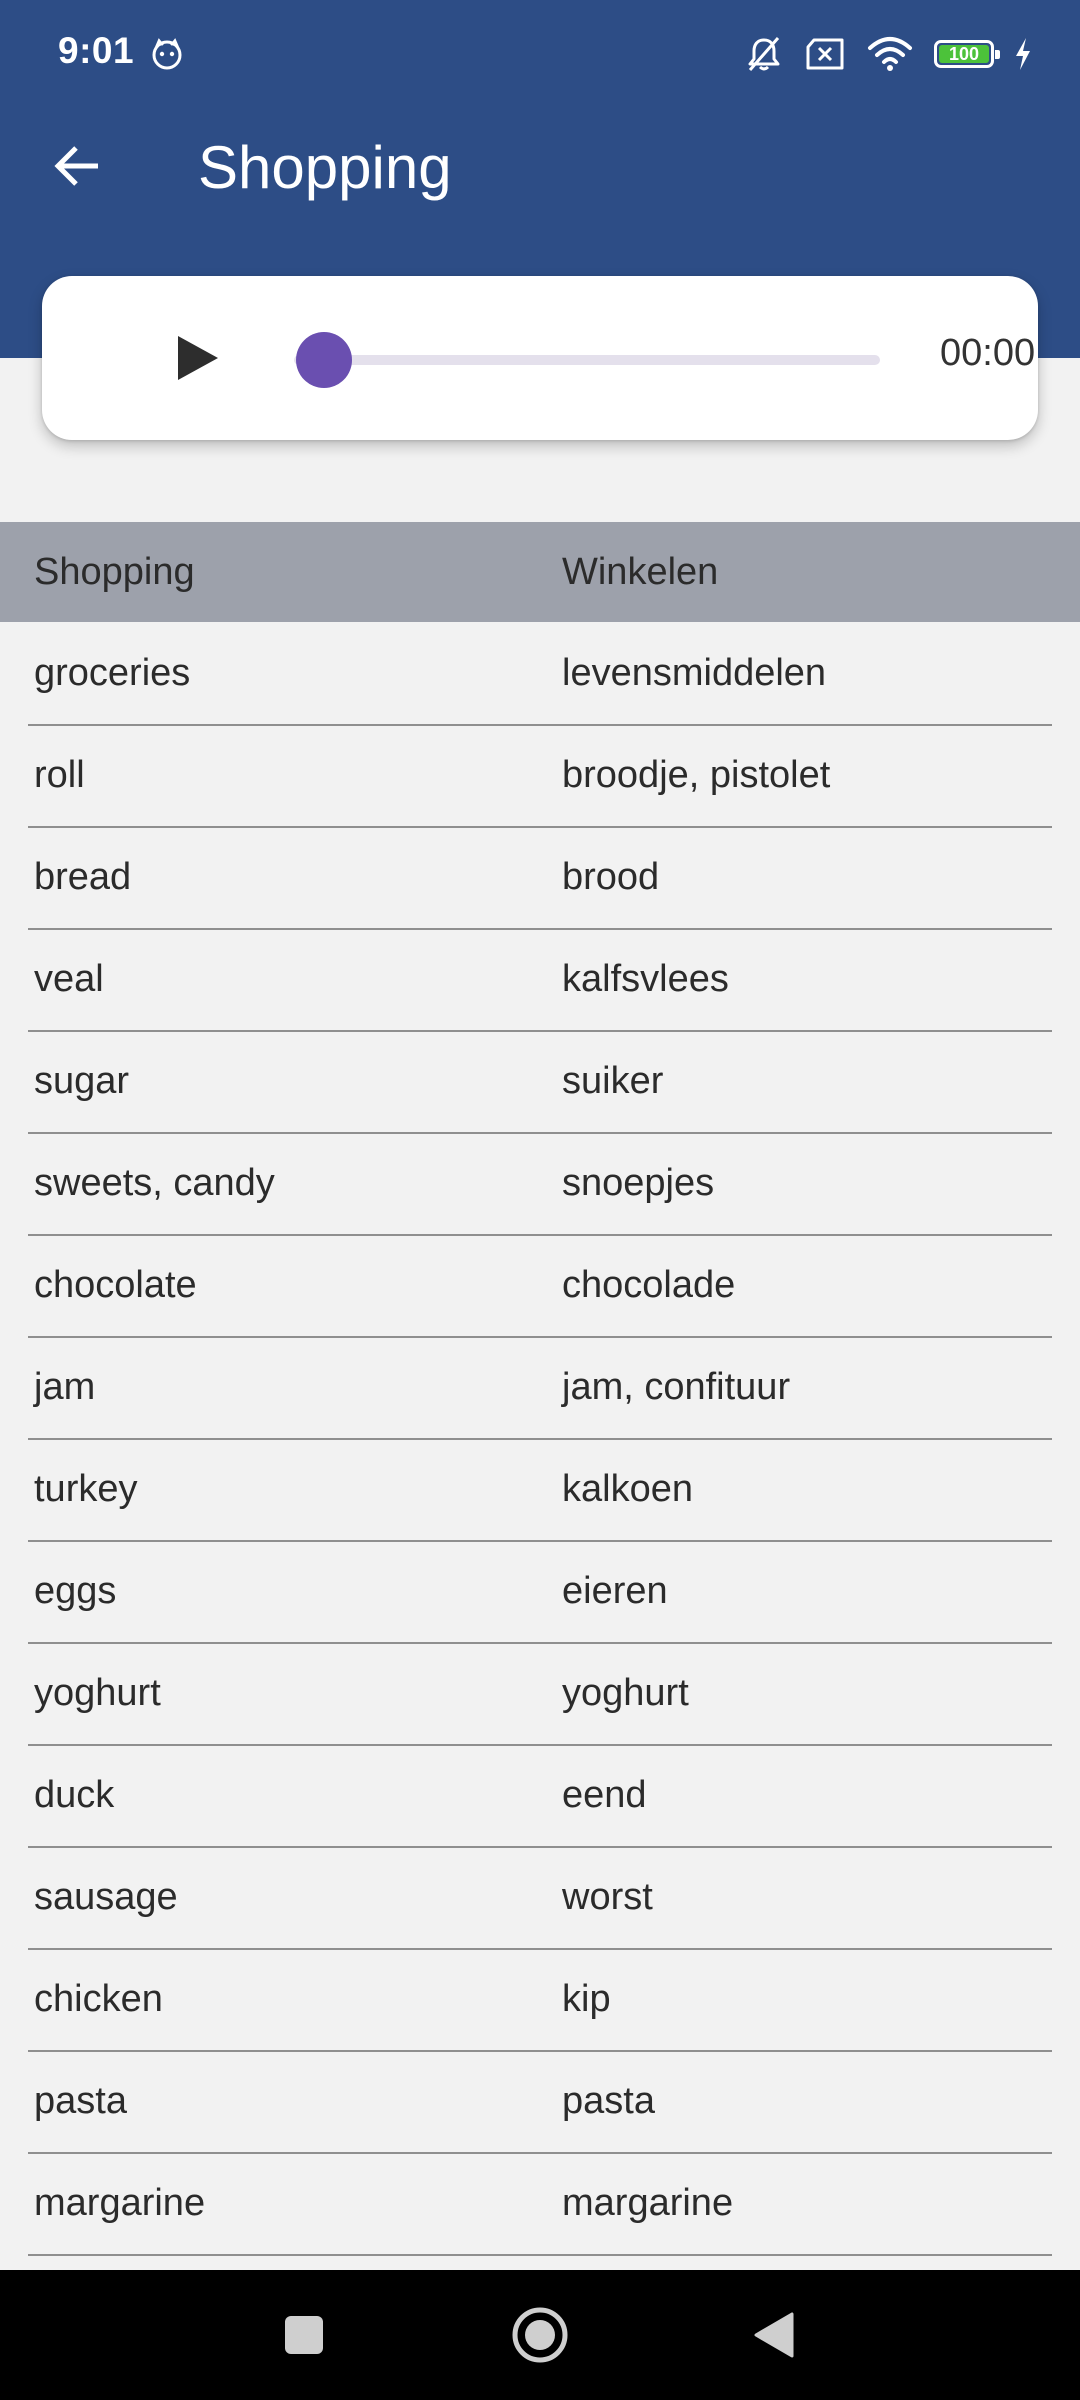 The height and width of the screenshot is (2400, 1080). What do you see at coordinates (324, 360) in the screenshot?
I see `slider-thumb` at bounding box center [324, 360].